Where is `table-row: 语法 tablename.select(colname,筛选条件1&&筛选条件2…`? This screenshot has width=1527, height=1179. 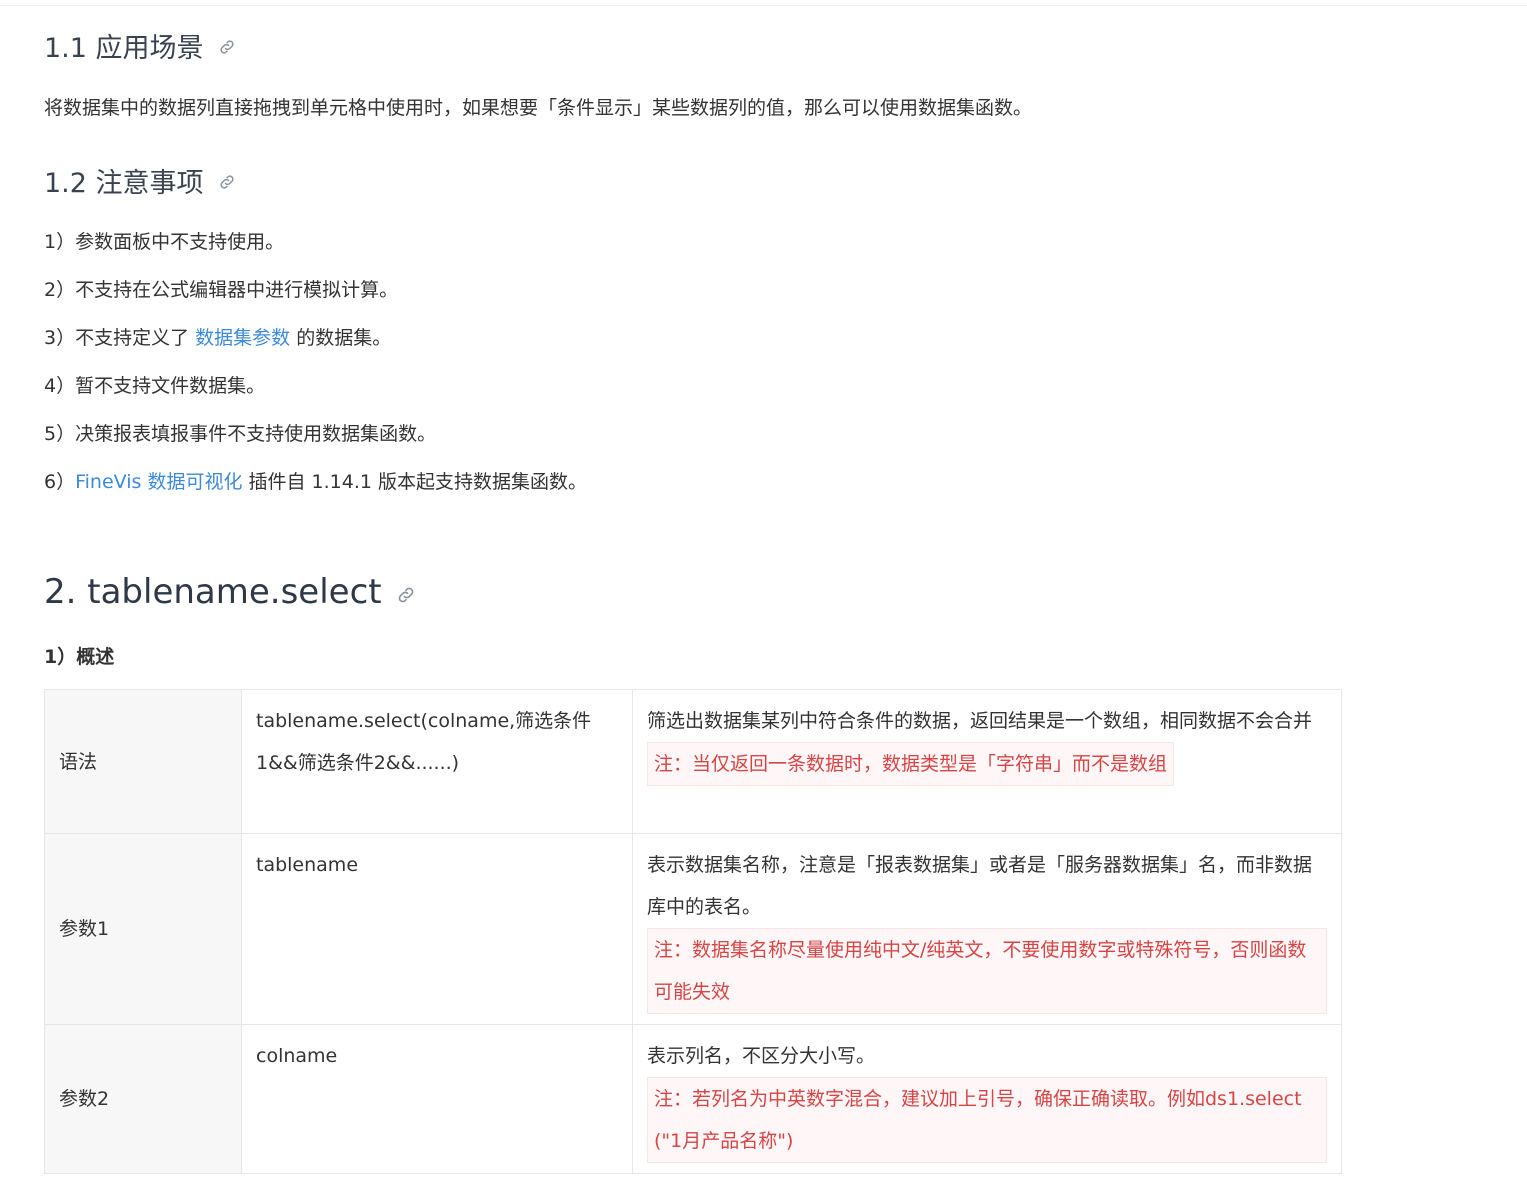 table-row: 语法 tablename.select(colname,筛选条件1&&筛选条件2… is located at coordinates (693, 761).